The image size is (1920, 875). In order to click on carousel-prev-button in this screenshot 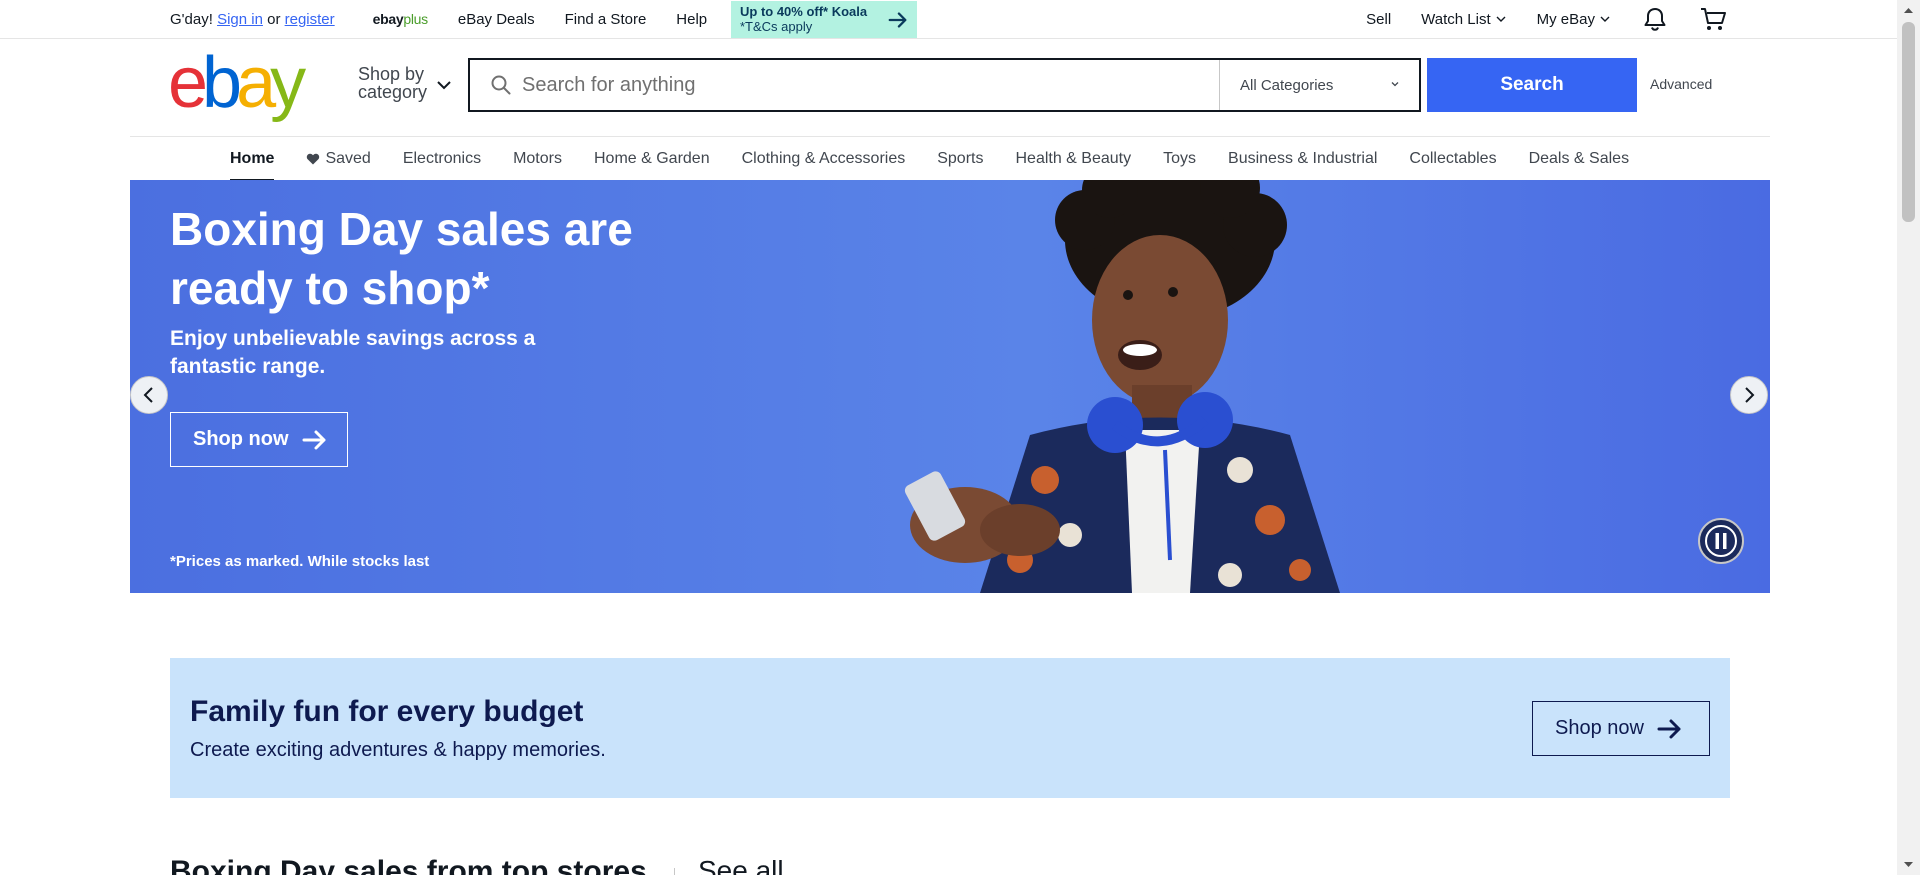, I will do `click(149, 395)`.